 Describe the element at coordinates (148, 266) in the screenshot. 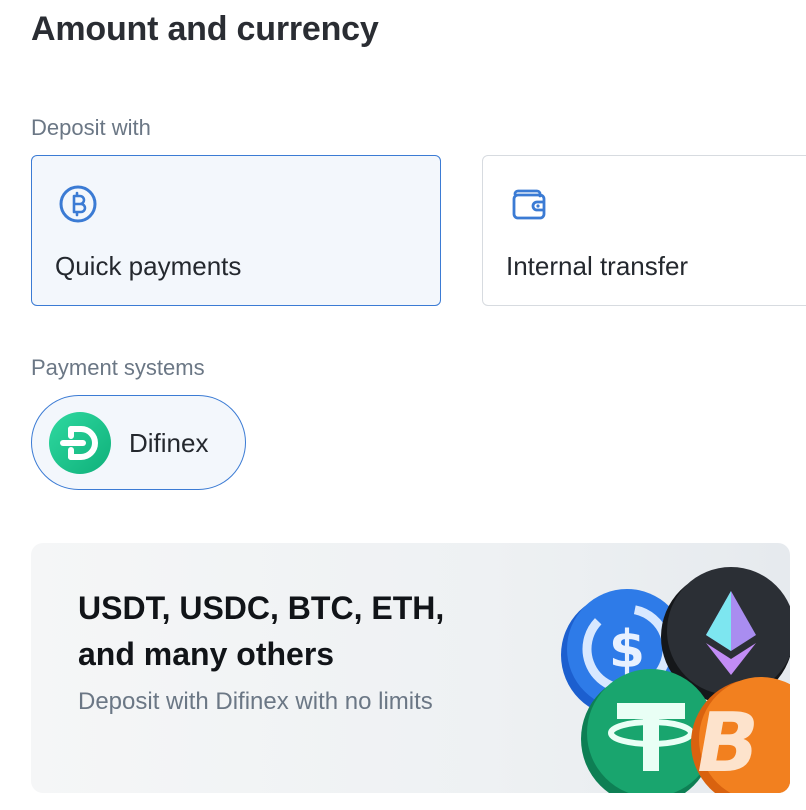

I see `quick-payments-label: Quick payments` at that location.